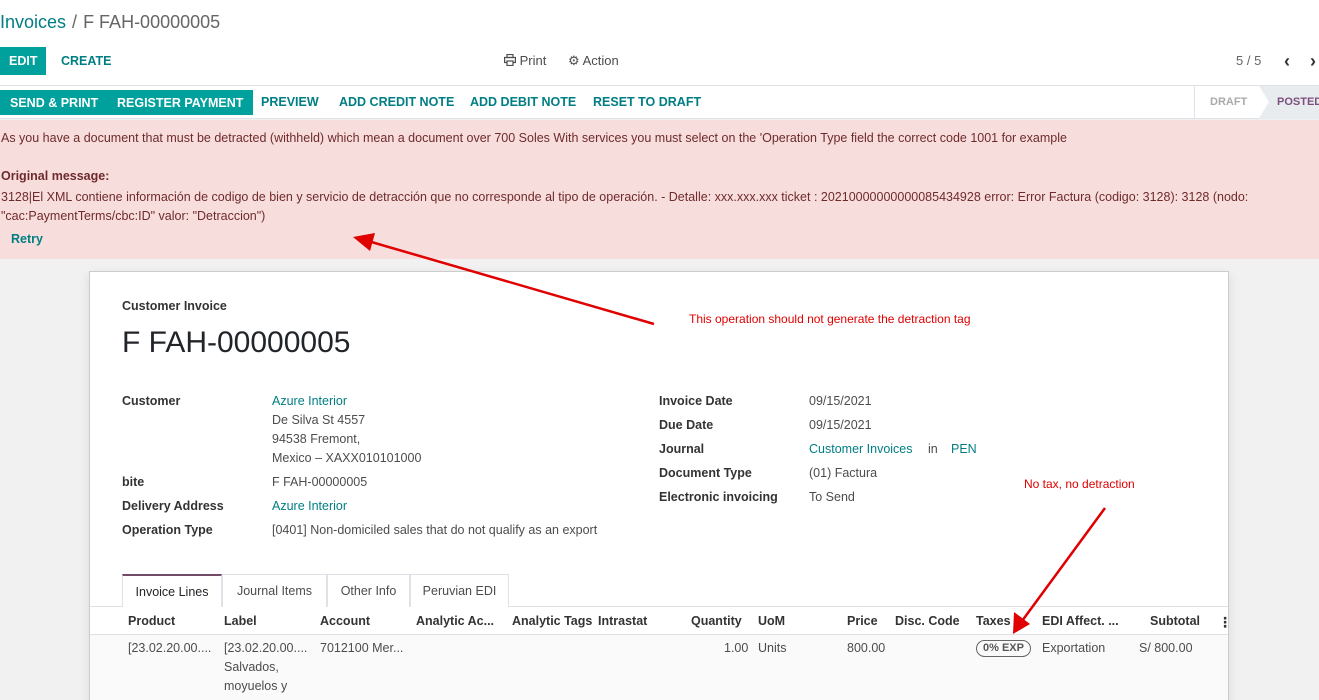 This screenshot has width=1319, height=700. Describe the element at coordinates (27, 239) in the screenshot. I see `retry-button: Retry` at that location.